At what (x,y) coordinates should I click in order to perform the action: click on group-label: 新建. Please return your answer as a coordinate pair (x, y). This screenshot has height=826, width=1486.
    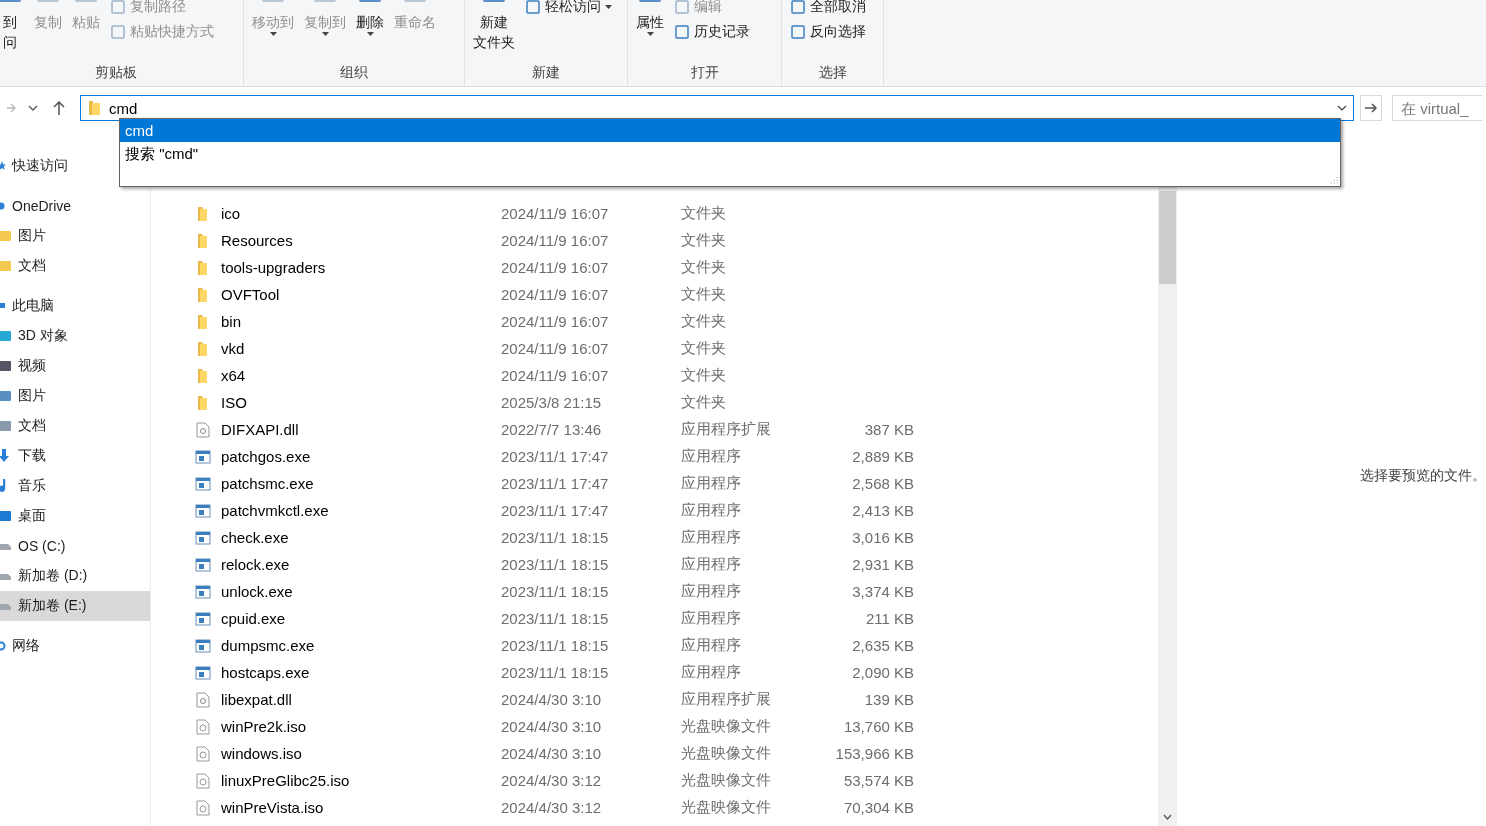
    Looking at the image, I should click on (546, 72).